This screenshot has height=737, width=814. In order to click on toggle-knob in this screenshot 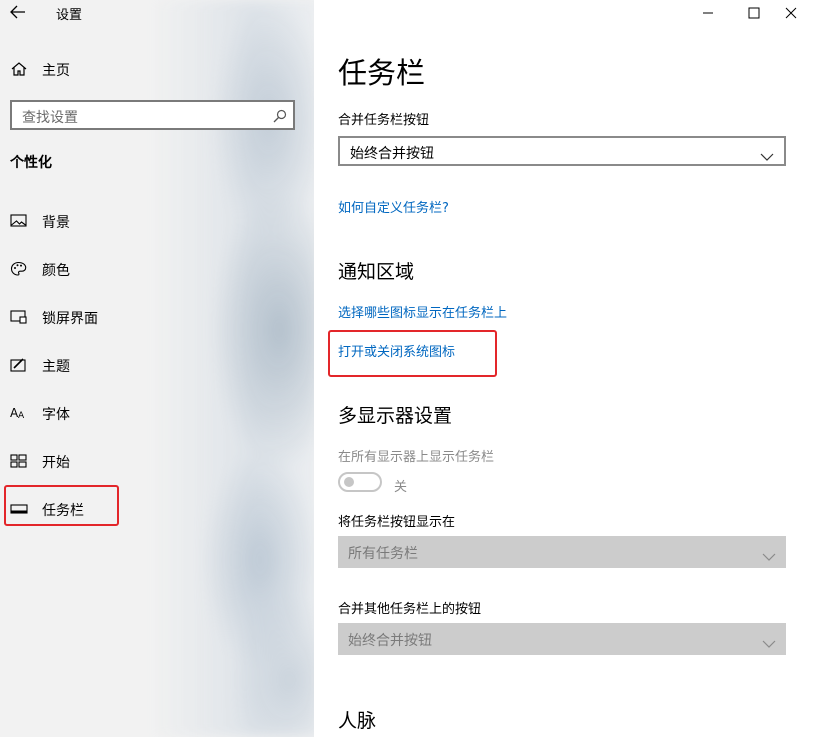, I will do `click(349, 482)`.